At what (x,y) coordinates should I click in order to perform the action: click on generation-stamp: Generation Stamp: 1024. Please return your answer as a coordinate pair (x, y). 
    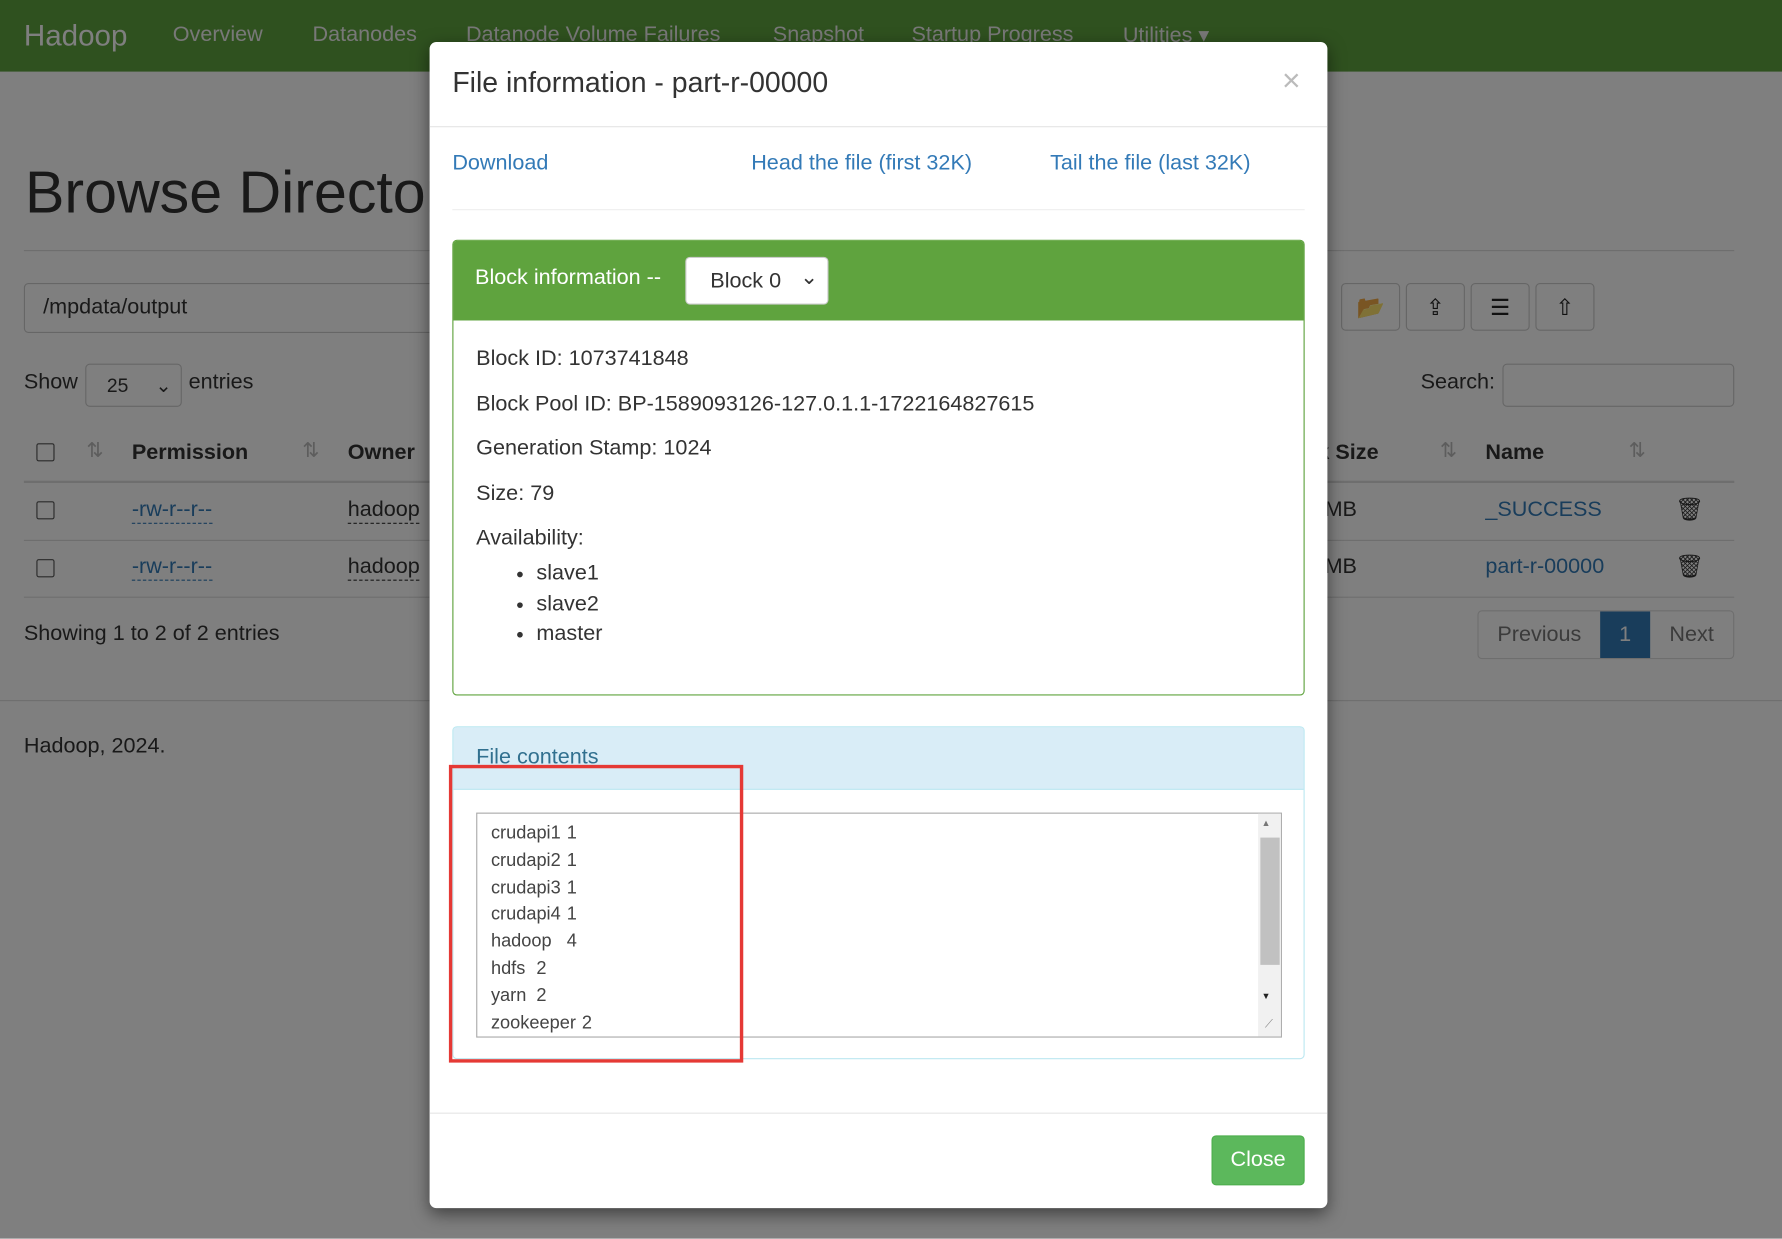
    Looking at the image, I should click on (594, 448).